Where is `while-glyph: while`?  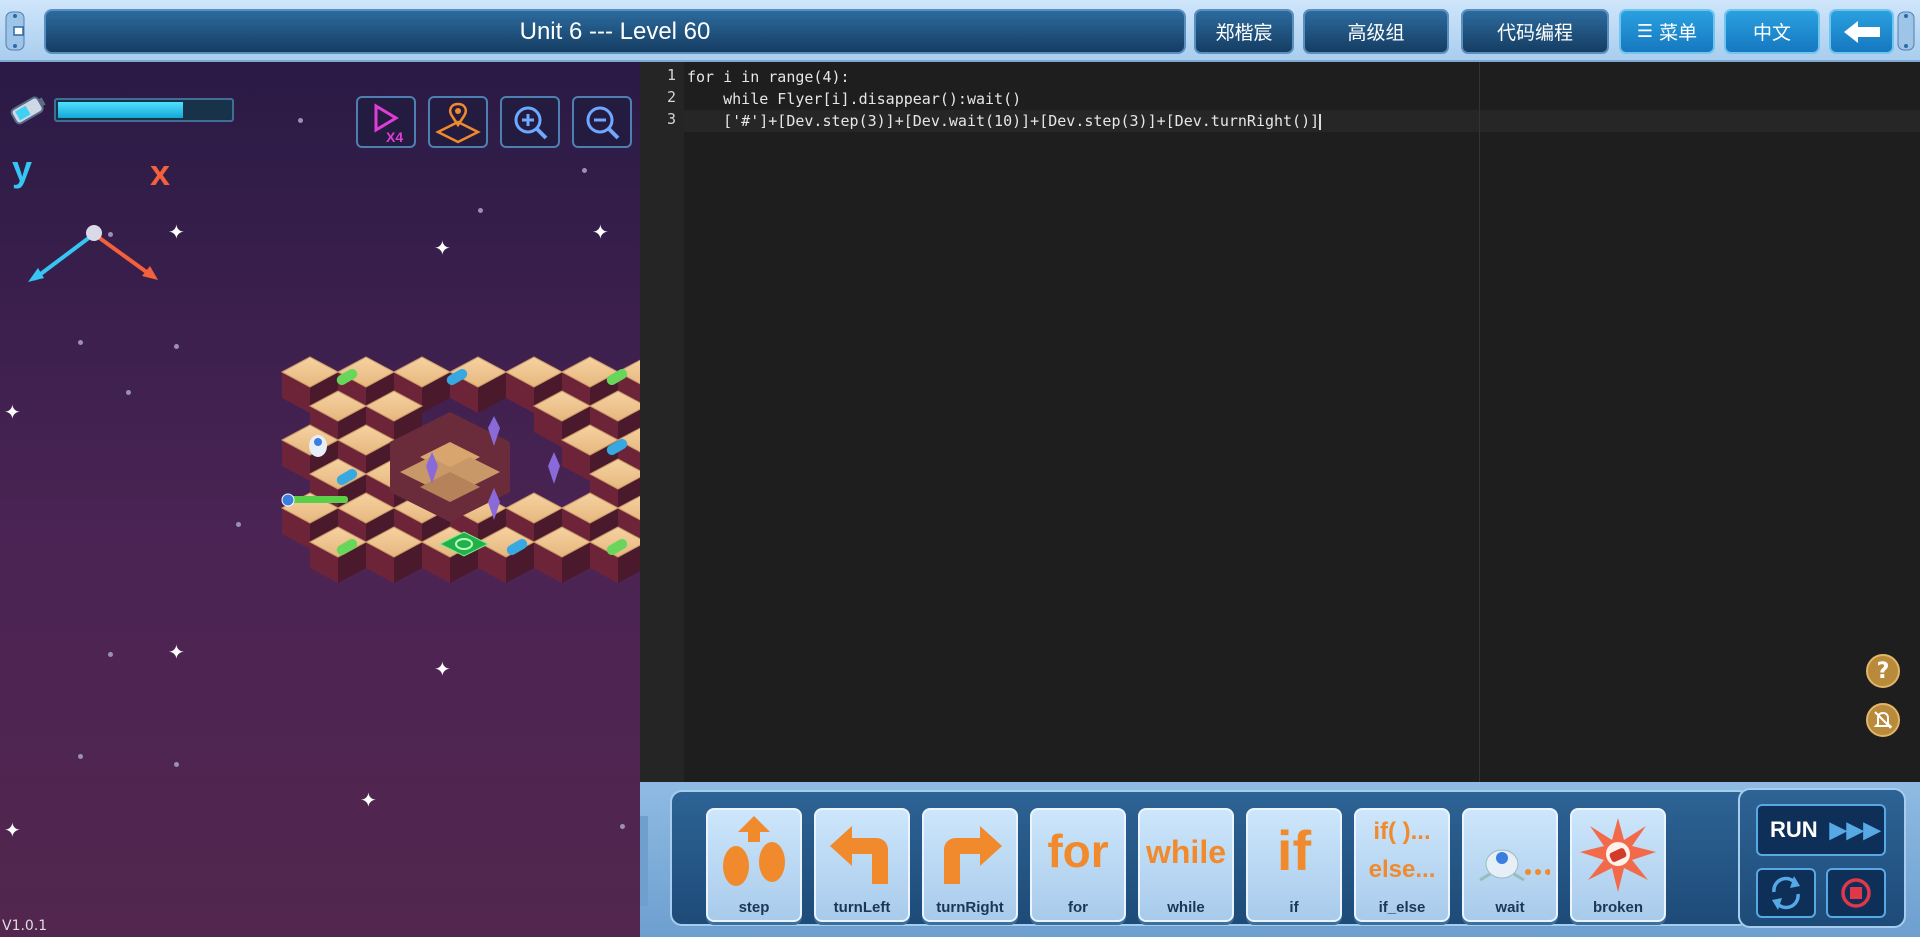 while-glyph: while is located at coordinates (1185, 852).